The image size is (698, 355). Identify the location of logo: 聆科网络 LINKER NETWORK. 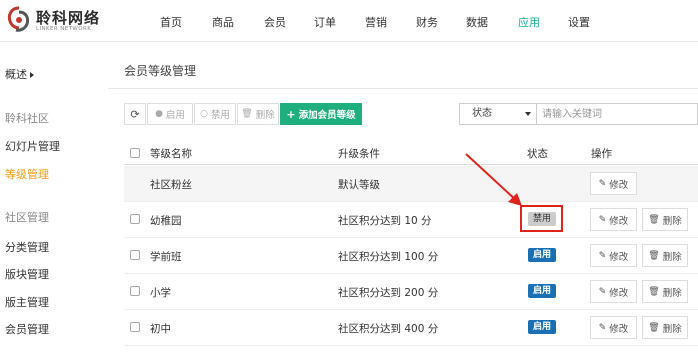
(56, 21).